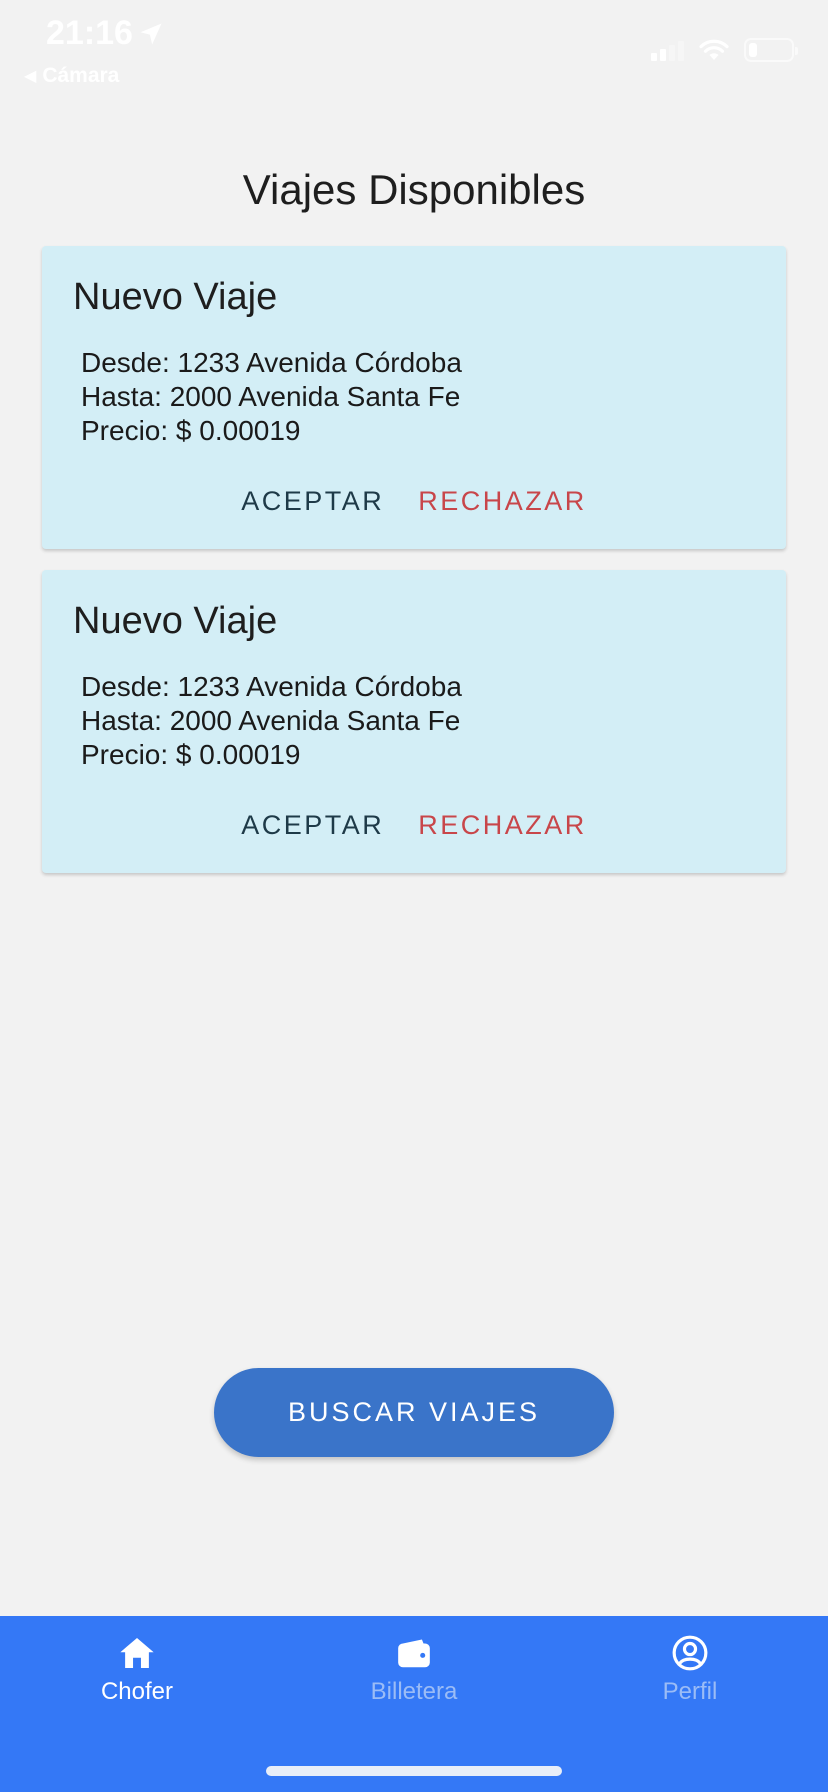 Image resolution: width=828 pixels, height=1792 pixels. What do you see at coordinates (771, 50) in the screenshot?
I see `battery-icon` at bounding box center [771, 50].